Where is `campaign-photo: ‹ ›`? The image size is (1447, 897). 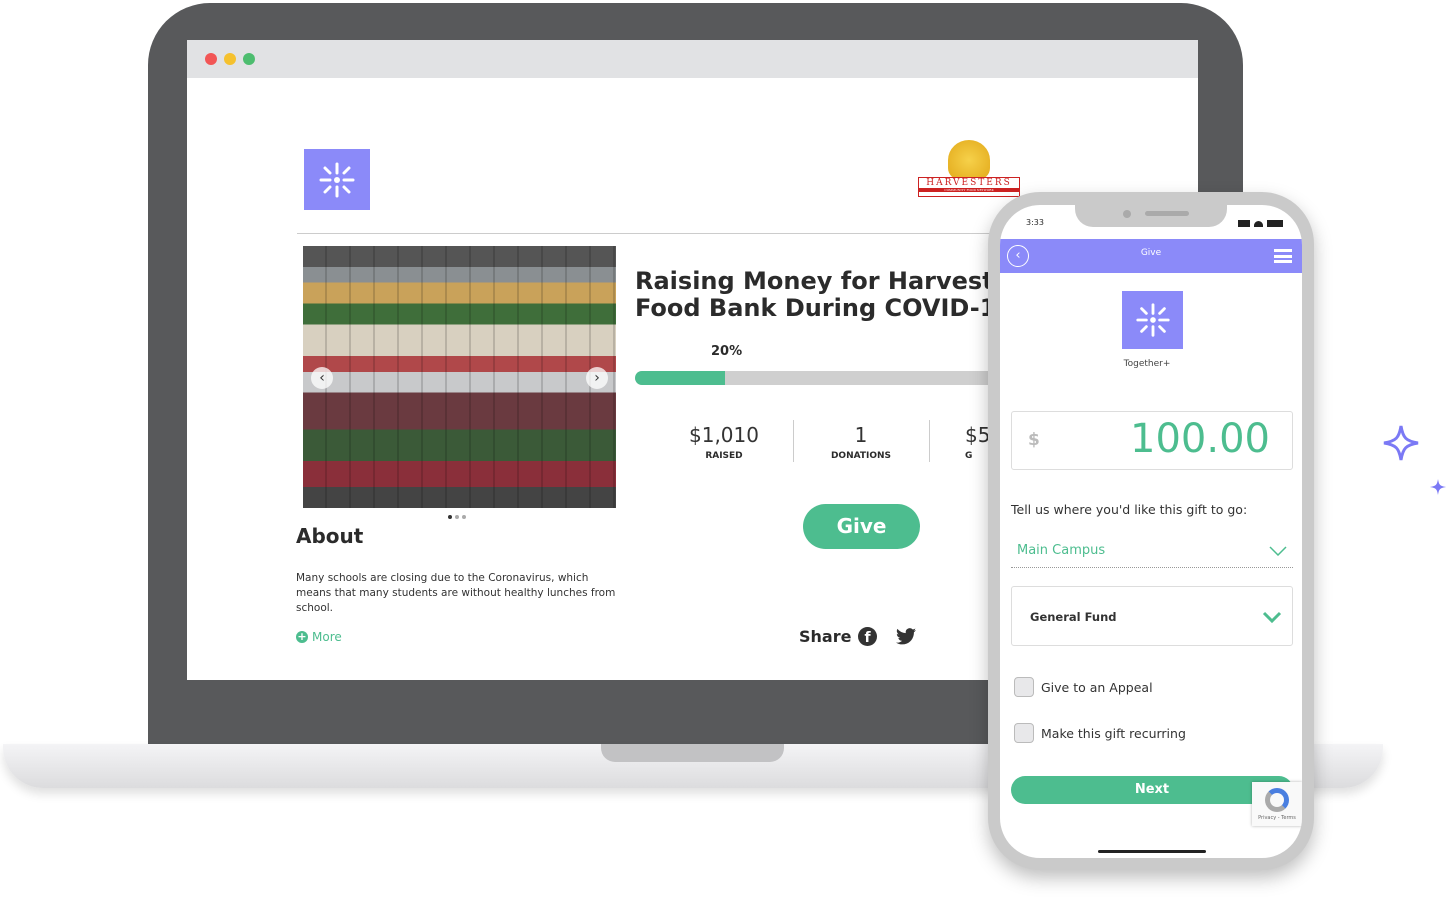
campaign-photo: ‹ › is located at coordinates (459, 377).